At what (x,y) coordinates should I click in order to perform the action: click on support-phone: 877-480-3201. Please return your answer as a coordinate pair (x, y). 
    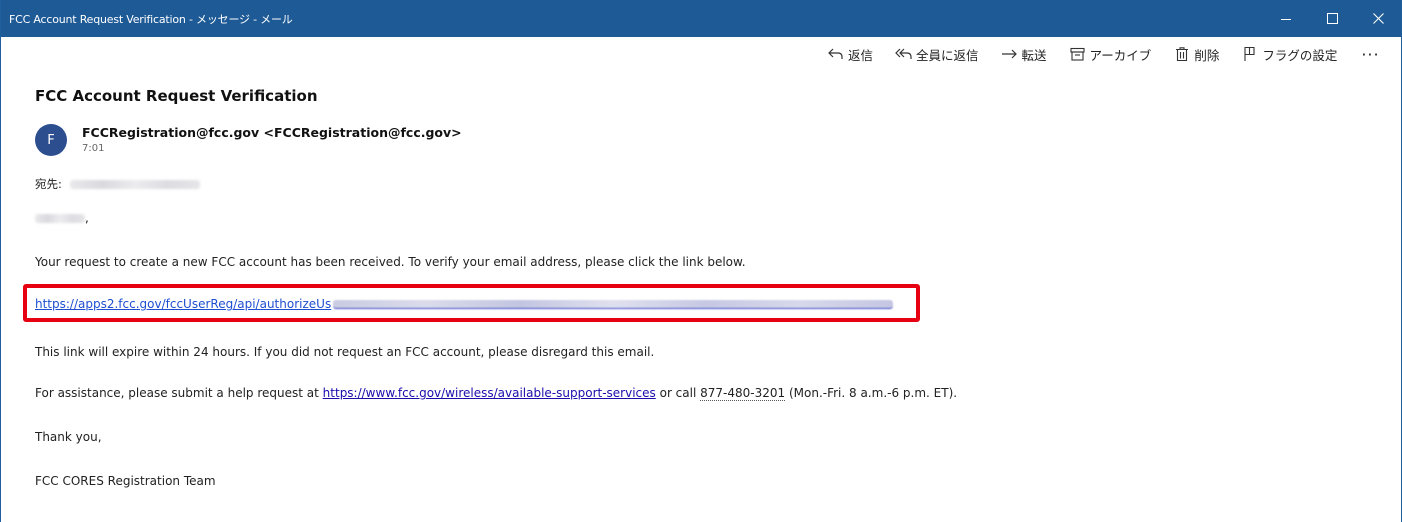
    Looking at the image, I should click on (743, 393).